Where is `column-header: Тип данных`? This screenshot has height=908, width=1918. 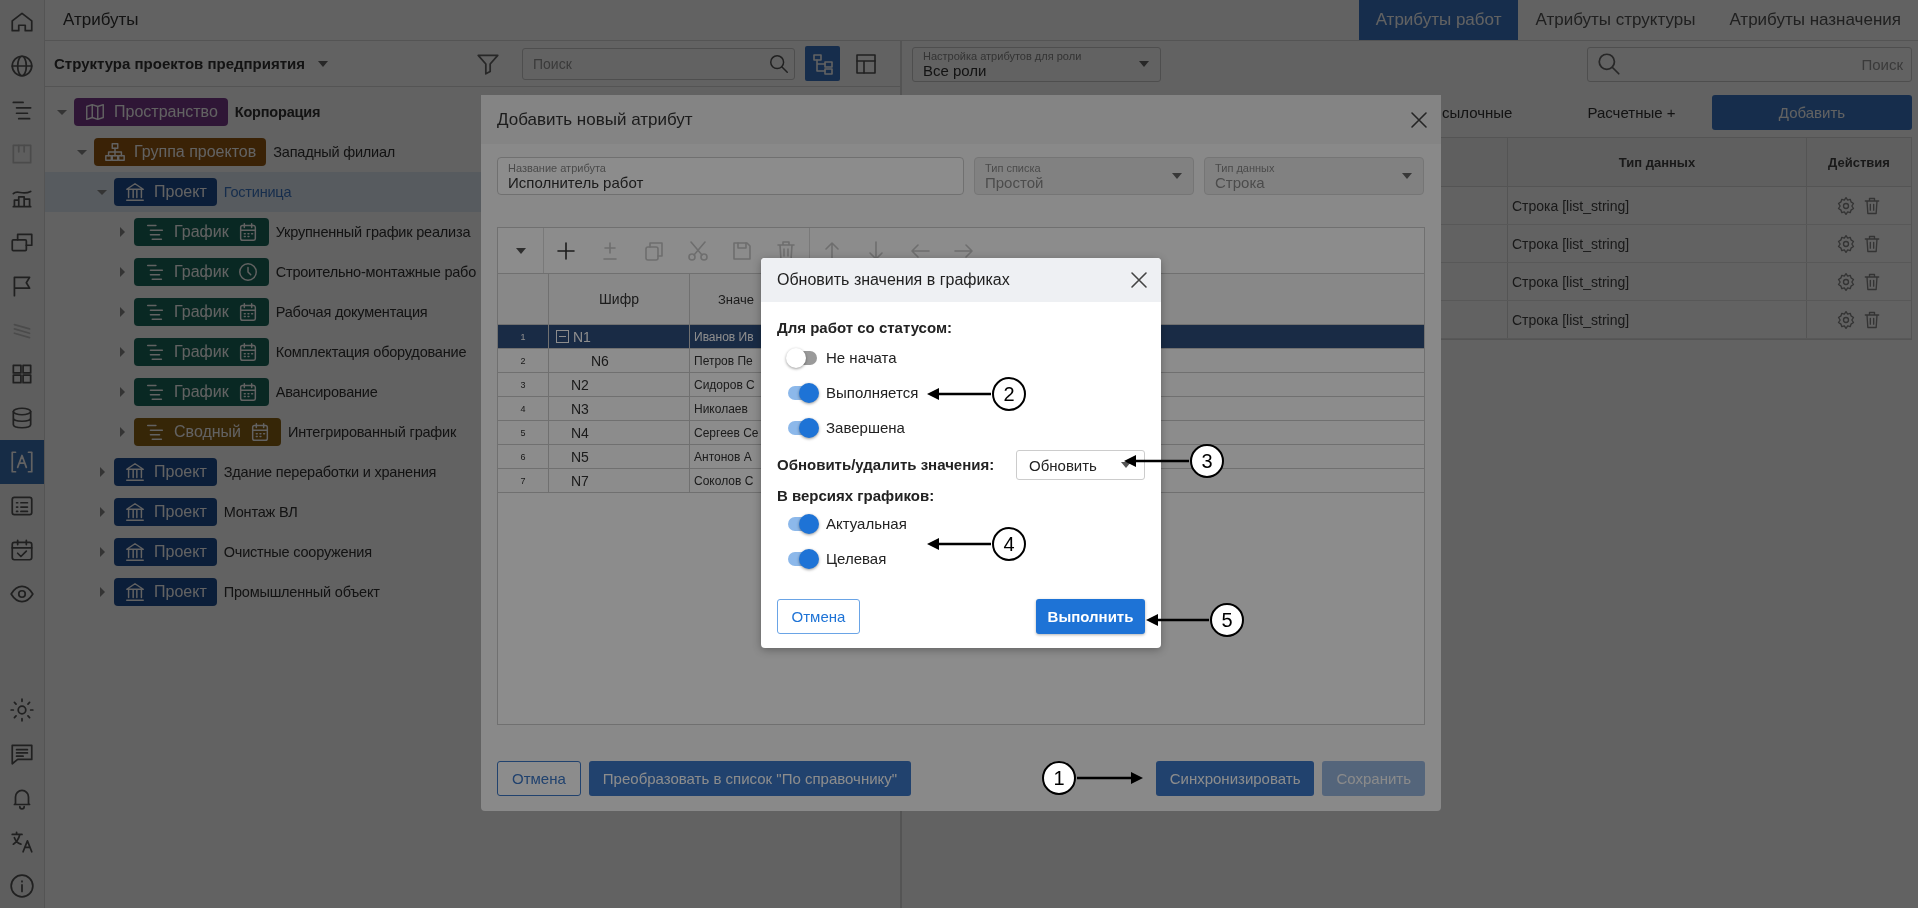
column-header: Тип данных is located at coordinates (1657, 162).